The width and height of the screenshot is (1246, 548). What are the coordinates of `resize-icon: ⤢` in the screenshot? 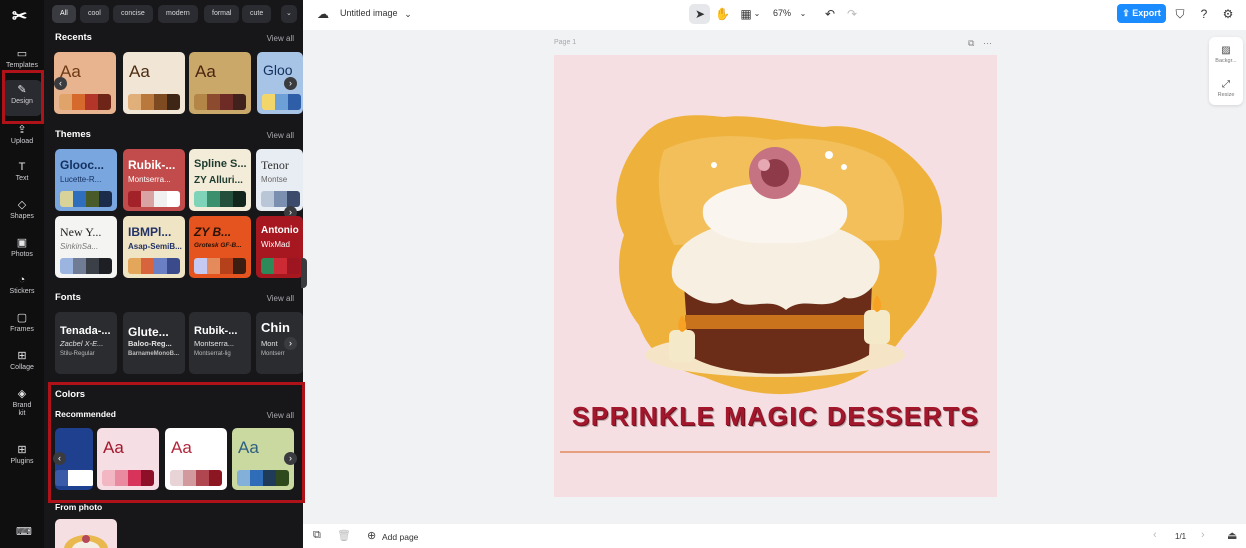 It's located at (1226, 84).